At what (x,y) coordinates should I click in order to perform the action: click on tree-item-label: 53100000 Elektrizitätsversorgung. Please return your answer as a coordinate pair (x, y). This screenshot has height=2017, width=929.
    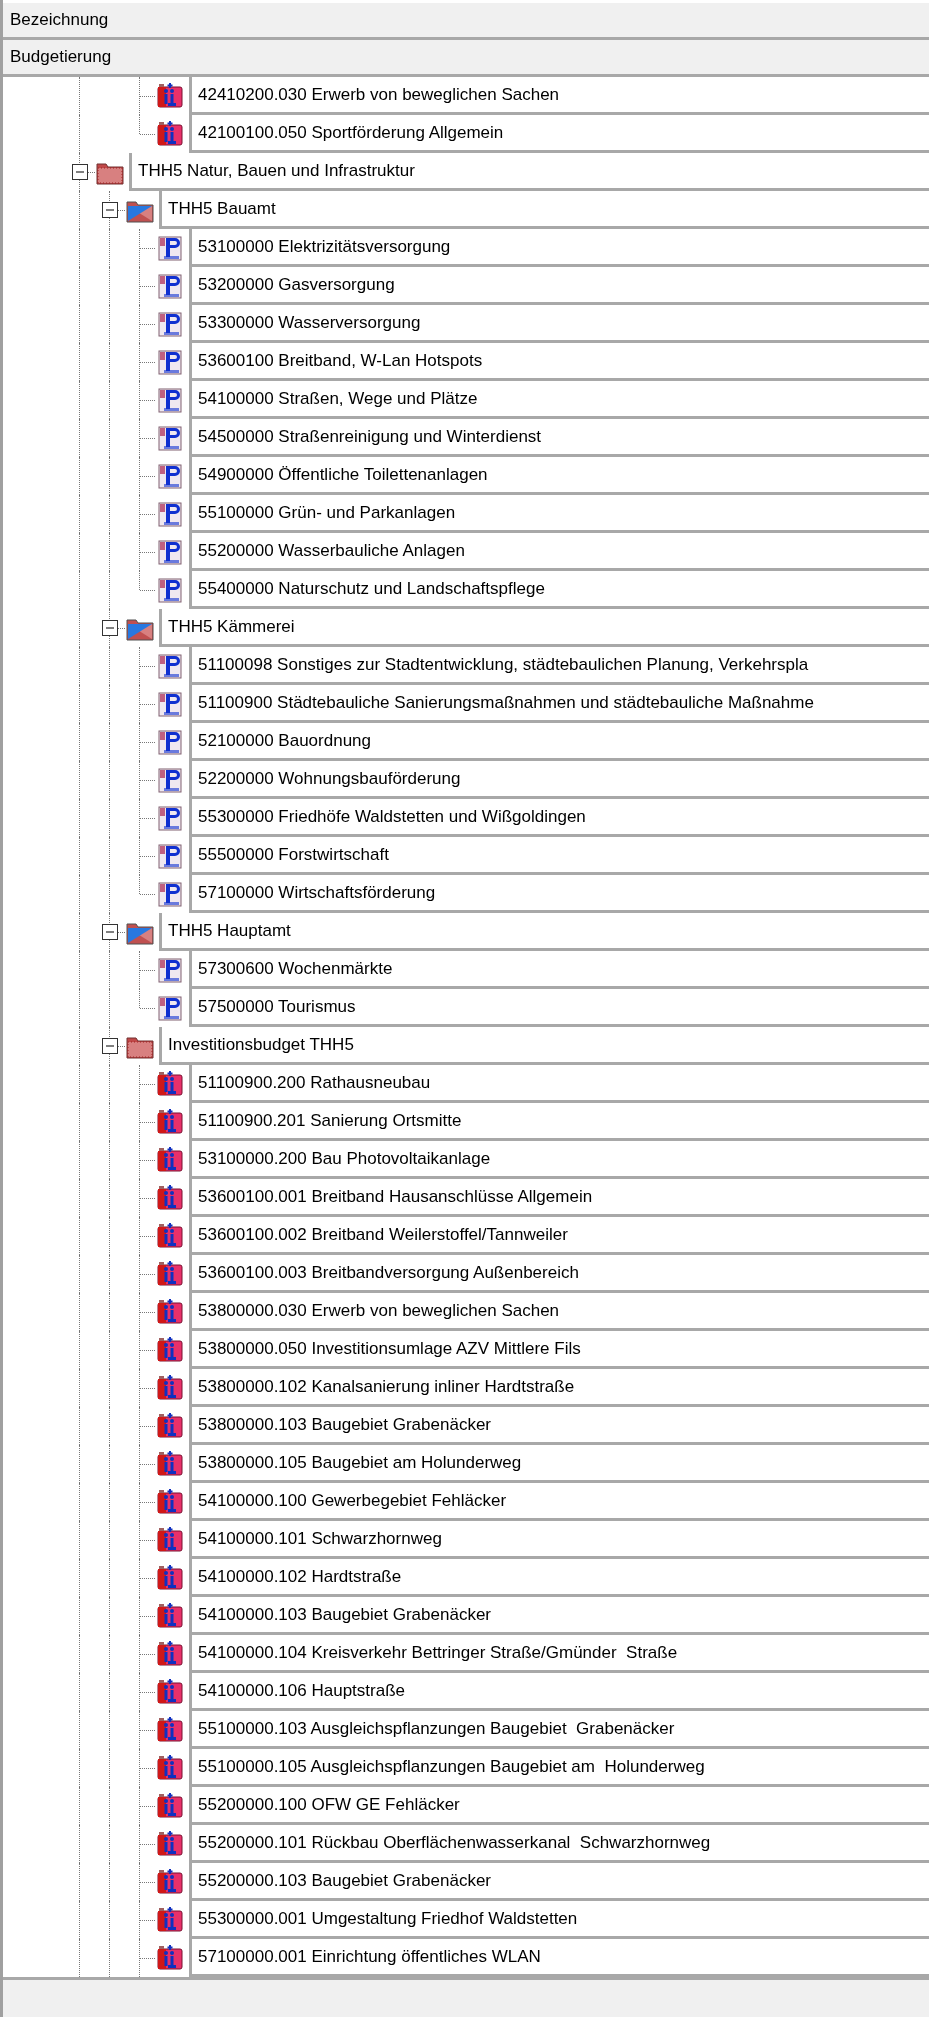
    Looking at the image, I should click on (559, 248).